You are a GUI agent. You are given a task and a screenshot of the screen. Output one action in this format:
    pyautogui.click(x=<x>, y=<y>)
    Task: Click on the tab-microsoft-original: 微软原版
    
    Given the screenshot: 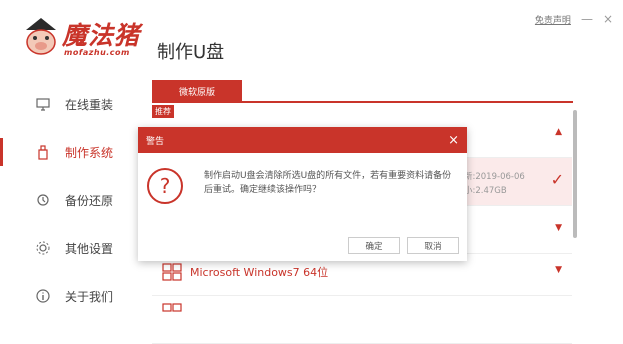 What is the action you would take?
    pyautogui.click(x=197, y=91)
    